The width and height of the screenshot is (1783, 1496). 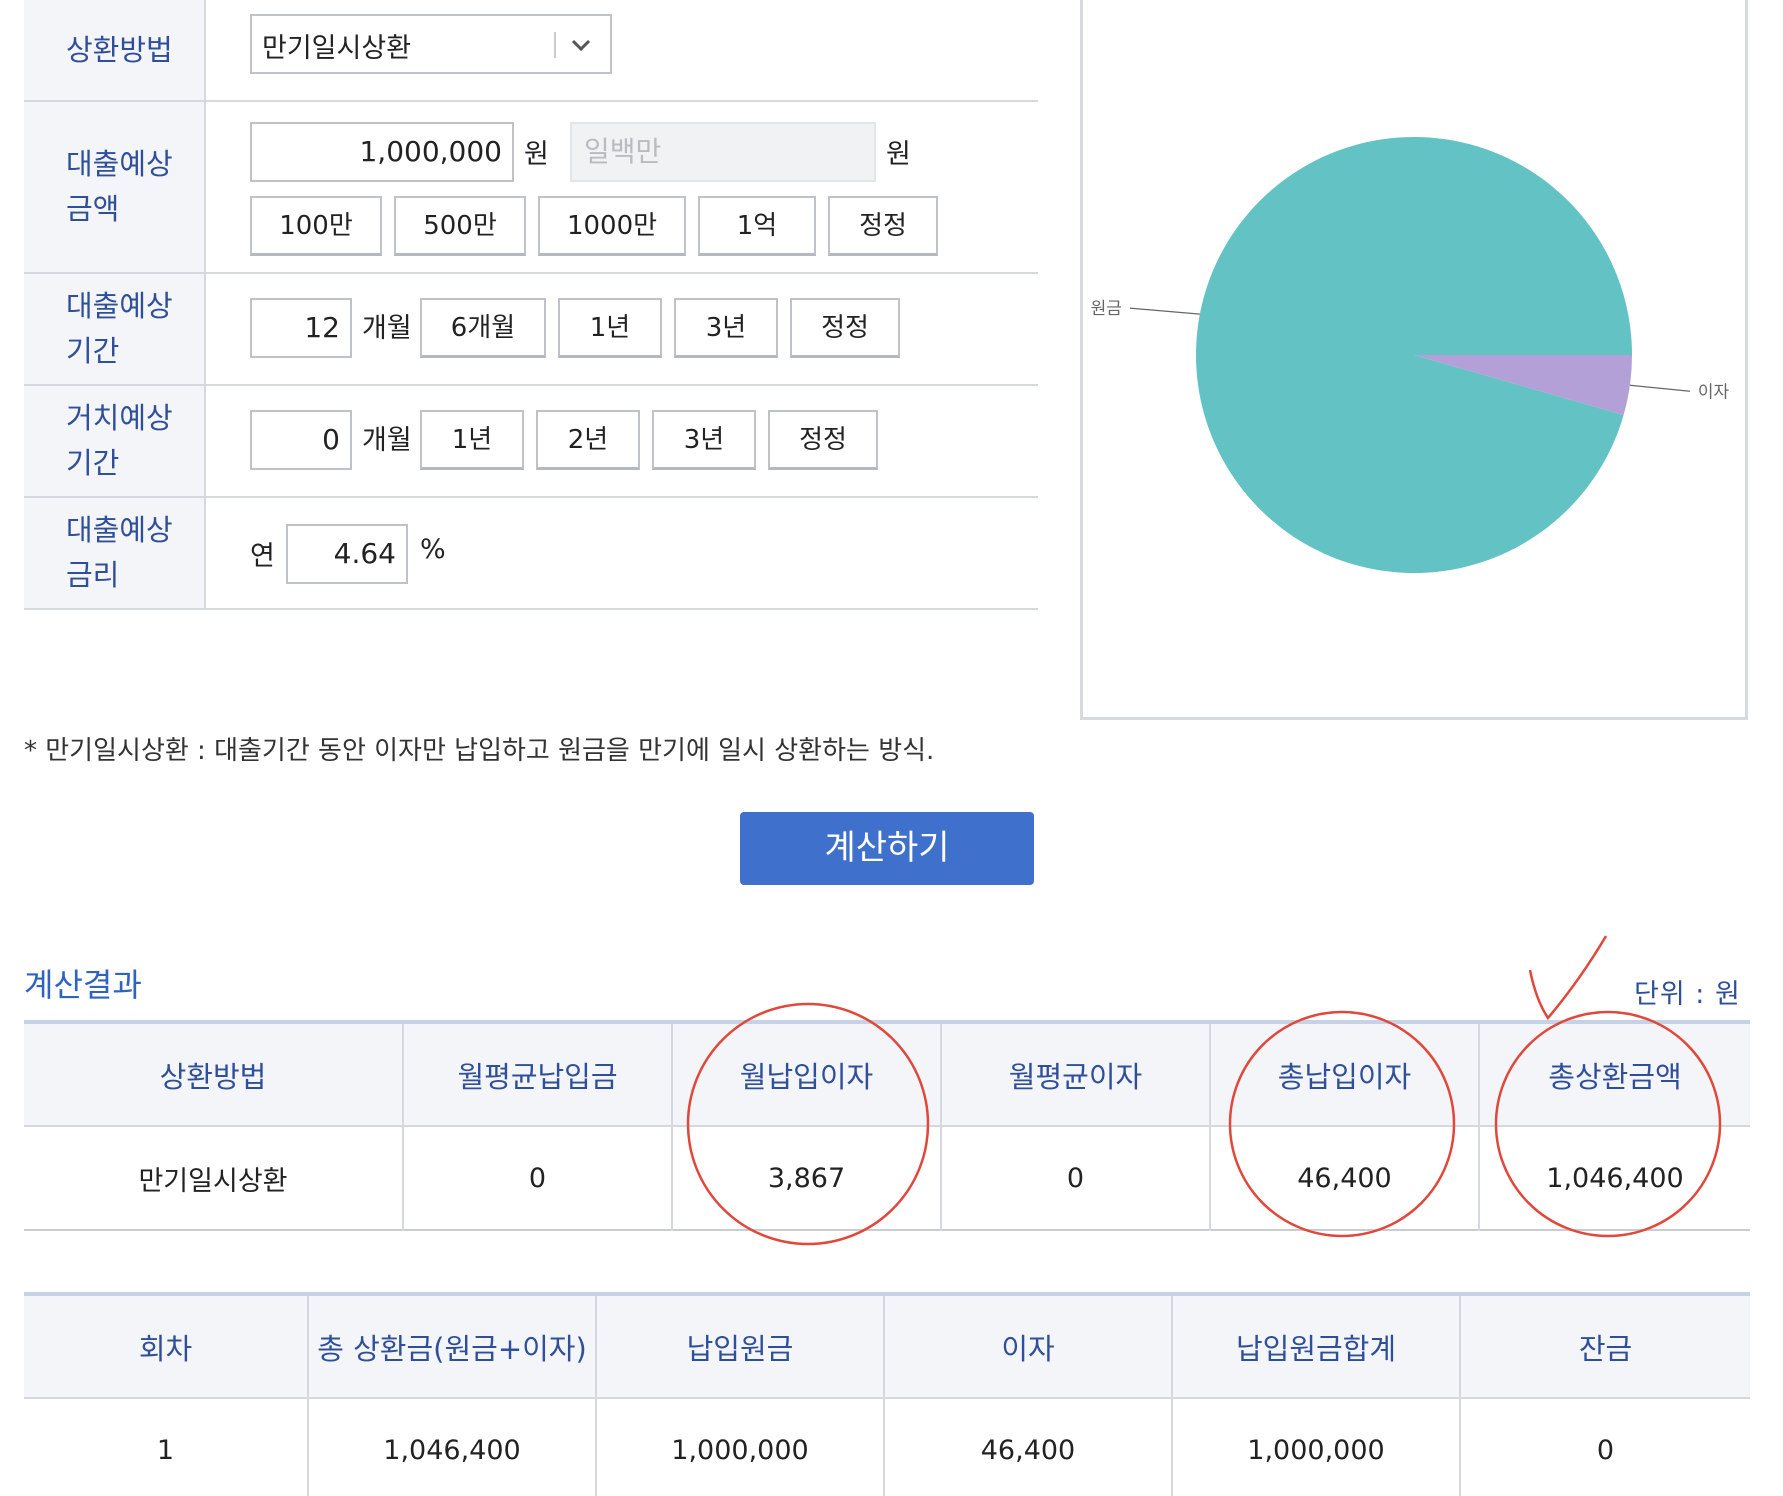 What do you see at coordinates (115, 553) in the screenshot?
I see `rate-label: 대출예상 금리` at bounding box center [115, 553].